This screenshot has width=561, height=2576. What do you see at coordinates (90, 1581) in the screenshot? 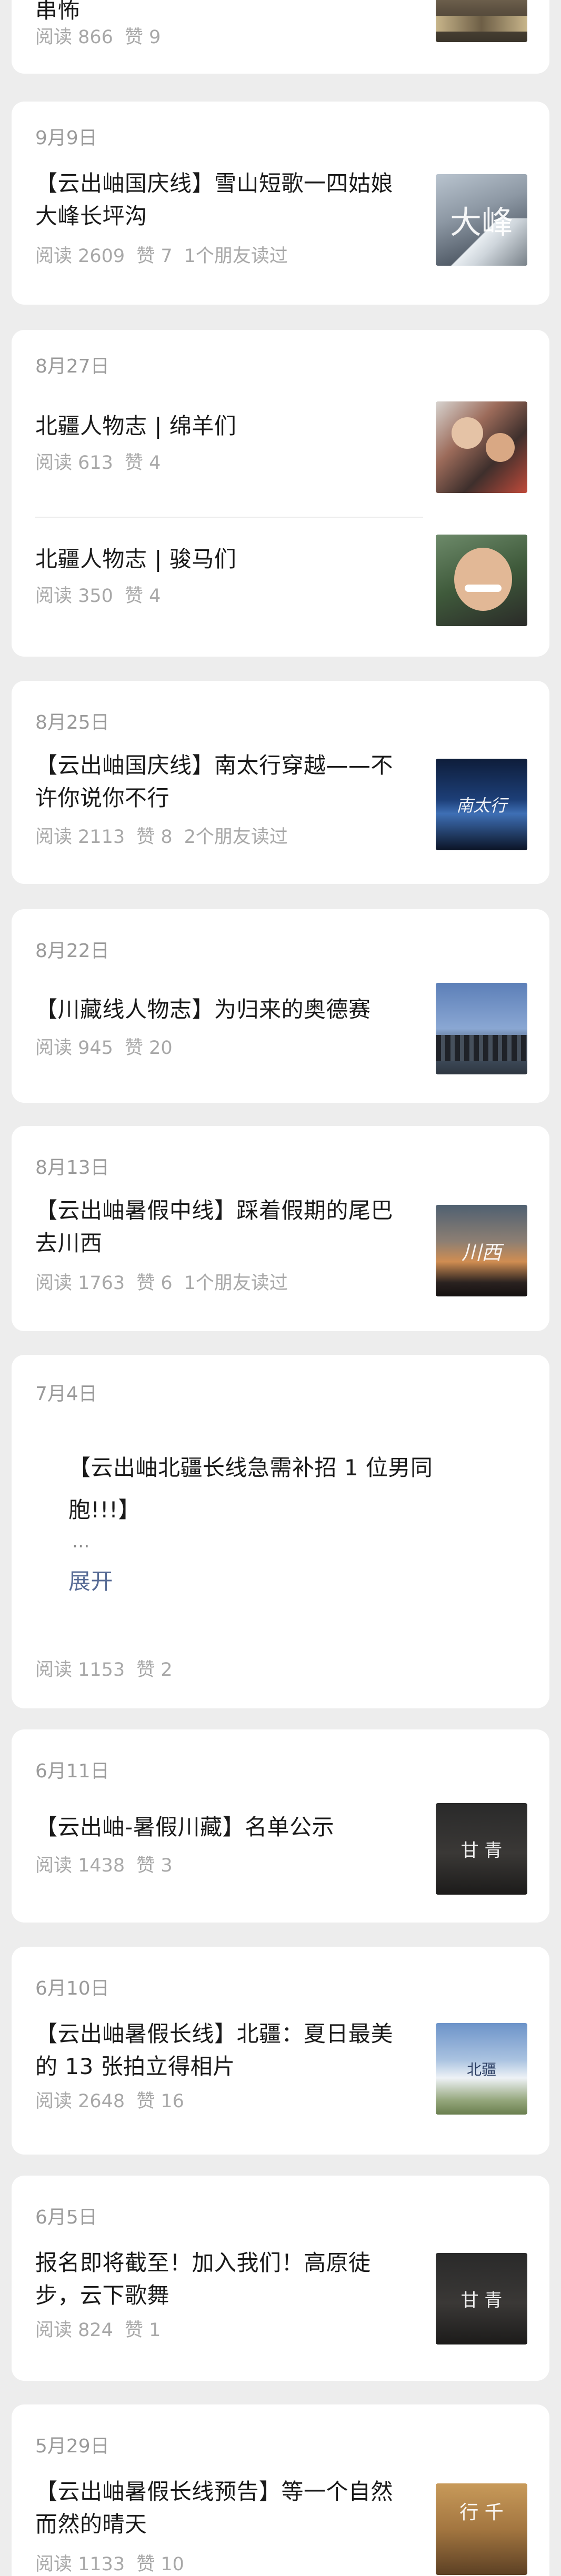
I see `expand-link: 展开` at bounding box center [90, 1581].